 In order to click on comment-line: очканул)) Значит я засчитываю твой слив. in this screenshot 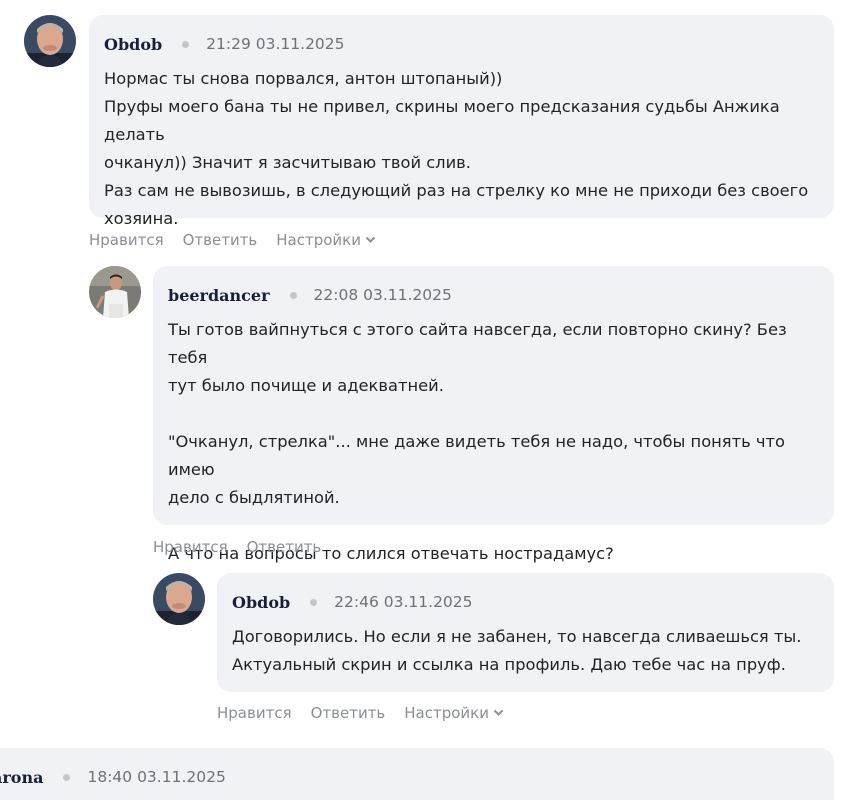, I will do `click(287, 162)`.